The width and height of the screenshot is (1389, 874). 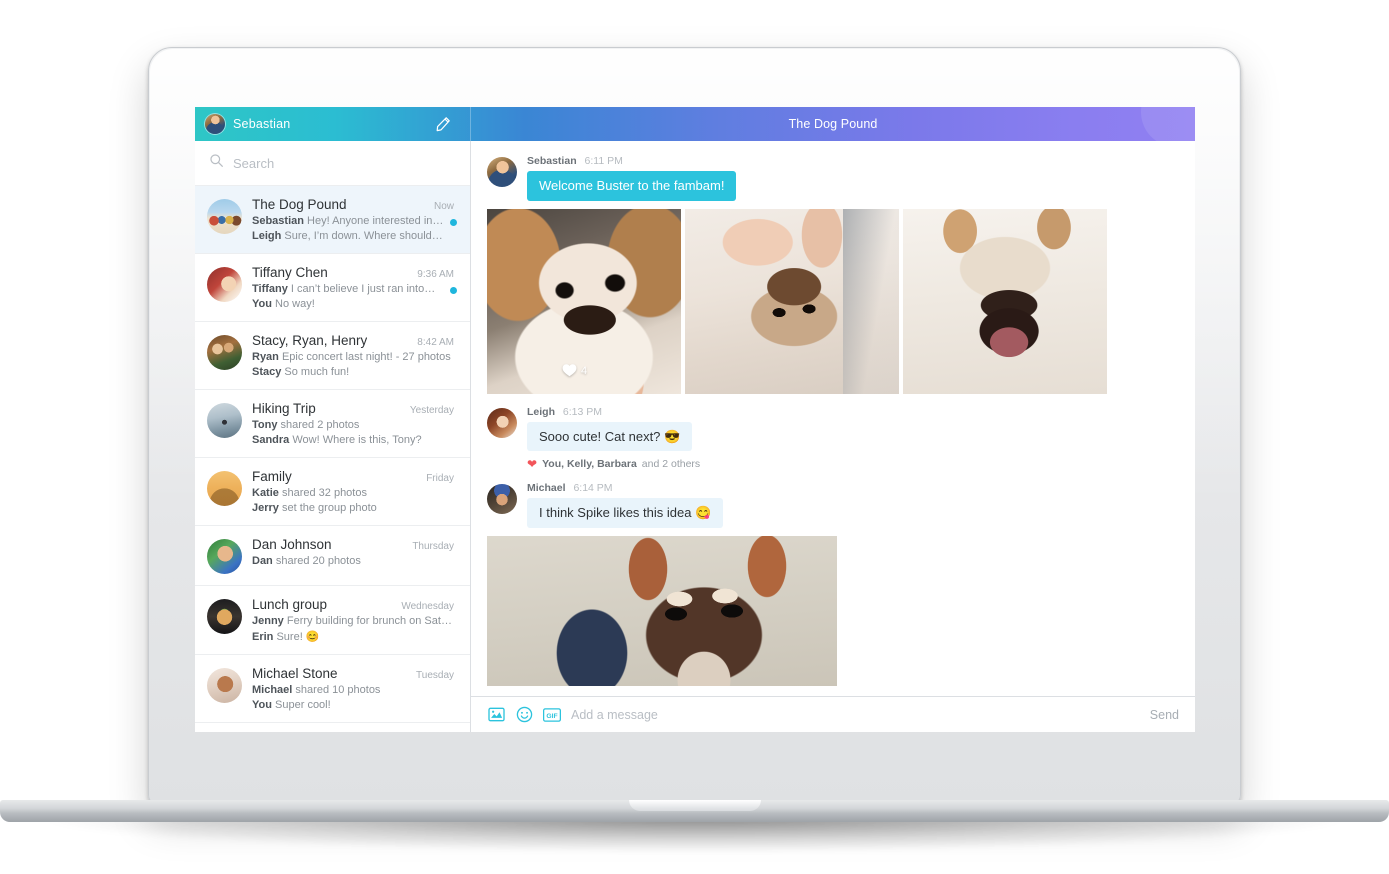 What do you see at coordinates (370, 621) in the screenshot?
I see `preview-text: Ferry building for brunch on Saturday?` at bounding box center [370, 621].